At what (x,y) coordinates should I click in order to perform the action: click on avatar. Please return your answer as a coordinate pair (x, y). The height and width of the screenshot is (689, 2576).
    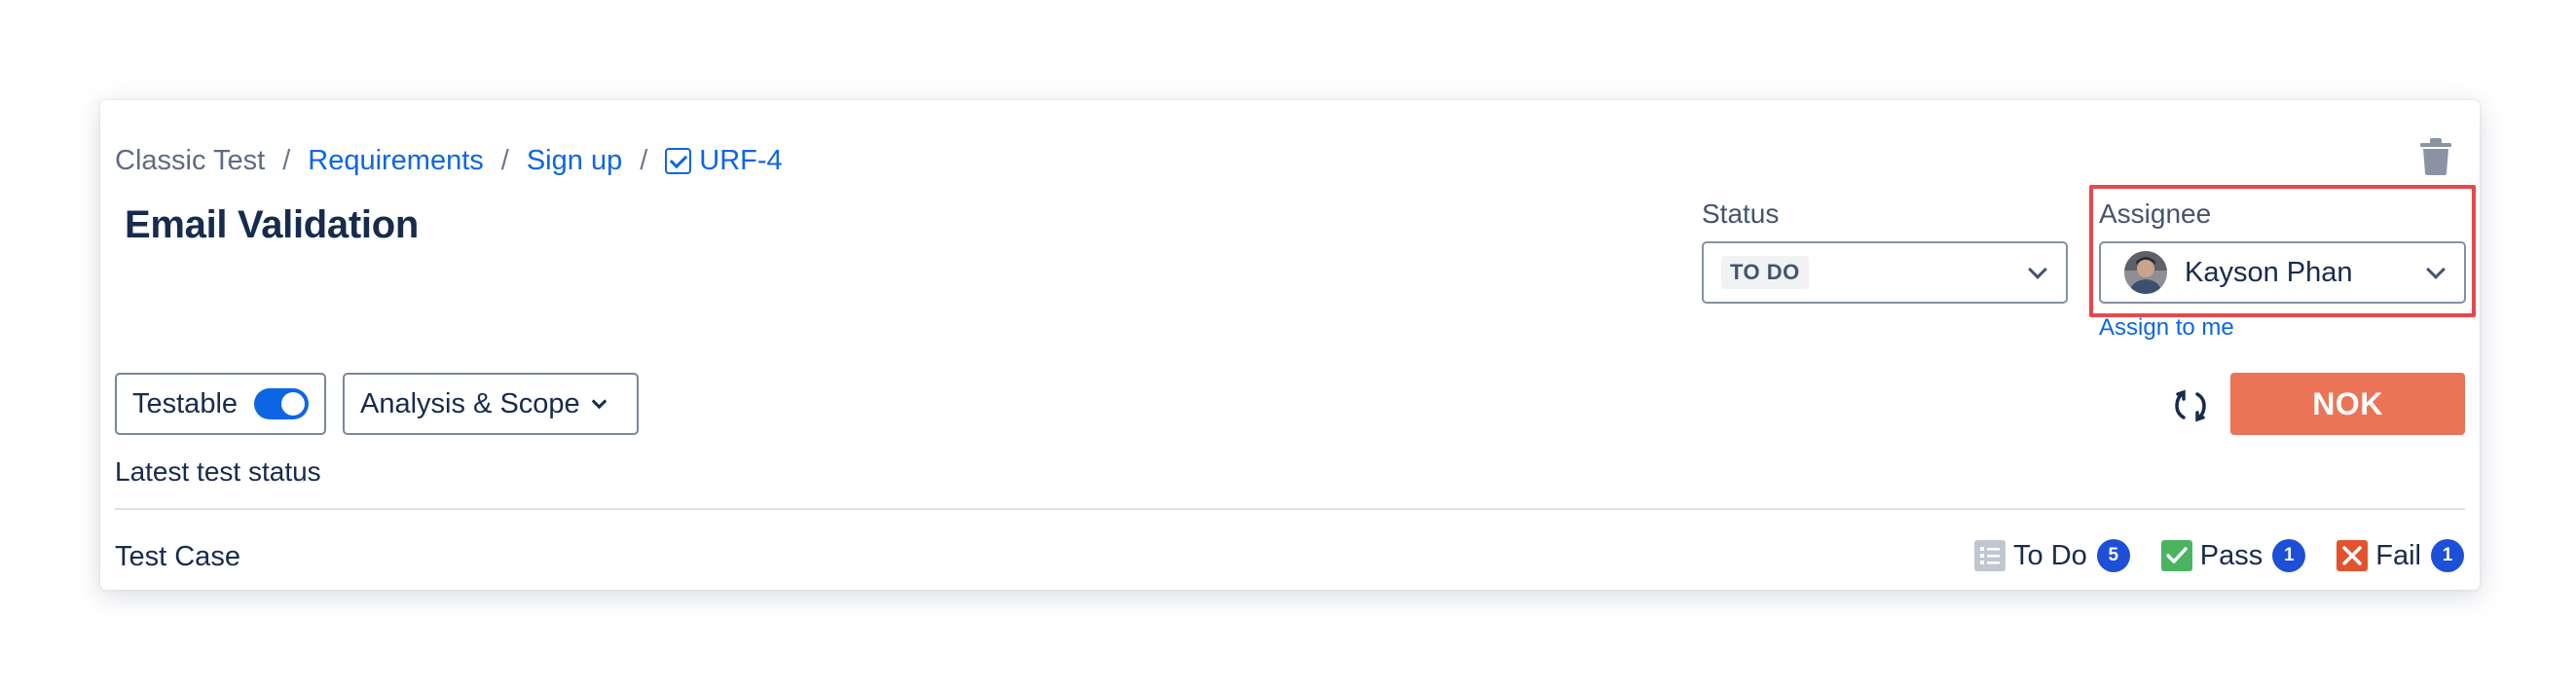
    Looking at the image, I should click on (2145, 273).